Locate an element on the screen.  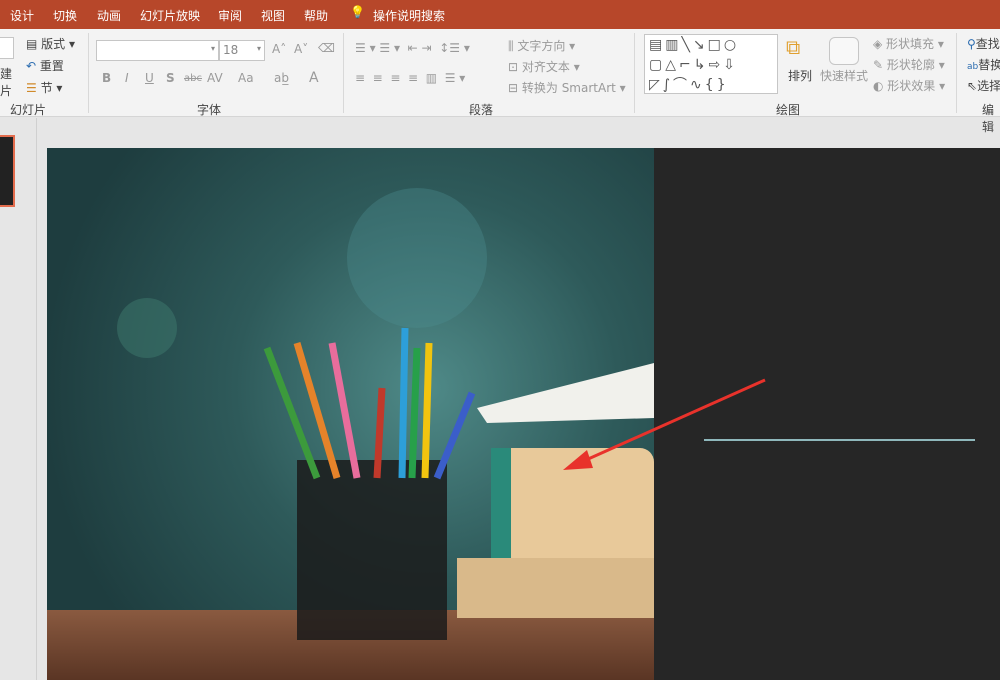
bold-button: B is located at coordinates (106, 78).